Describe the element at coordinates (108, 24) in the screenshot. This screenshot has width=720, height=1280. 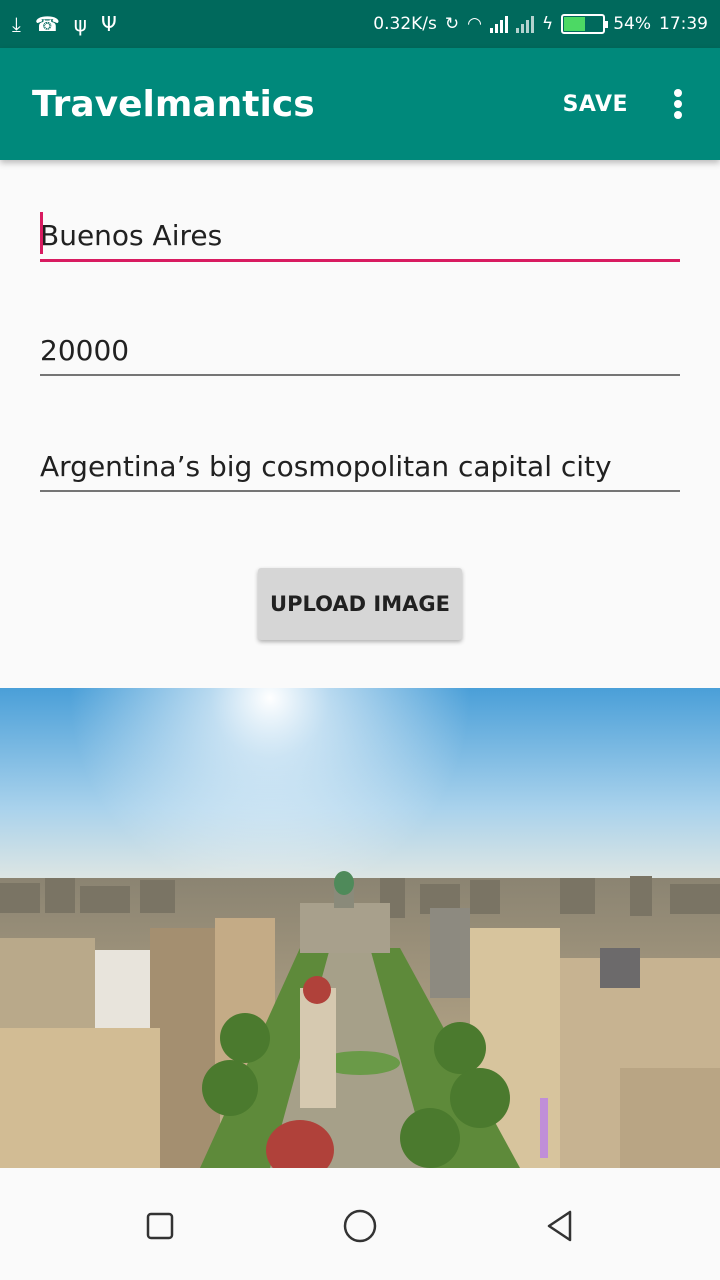
I see `usb-debug-icon: Ψ` at that location.